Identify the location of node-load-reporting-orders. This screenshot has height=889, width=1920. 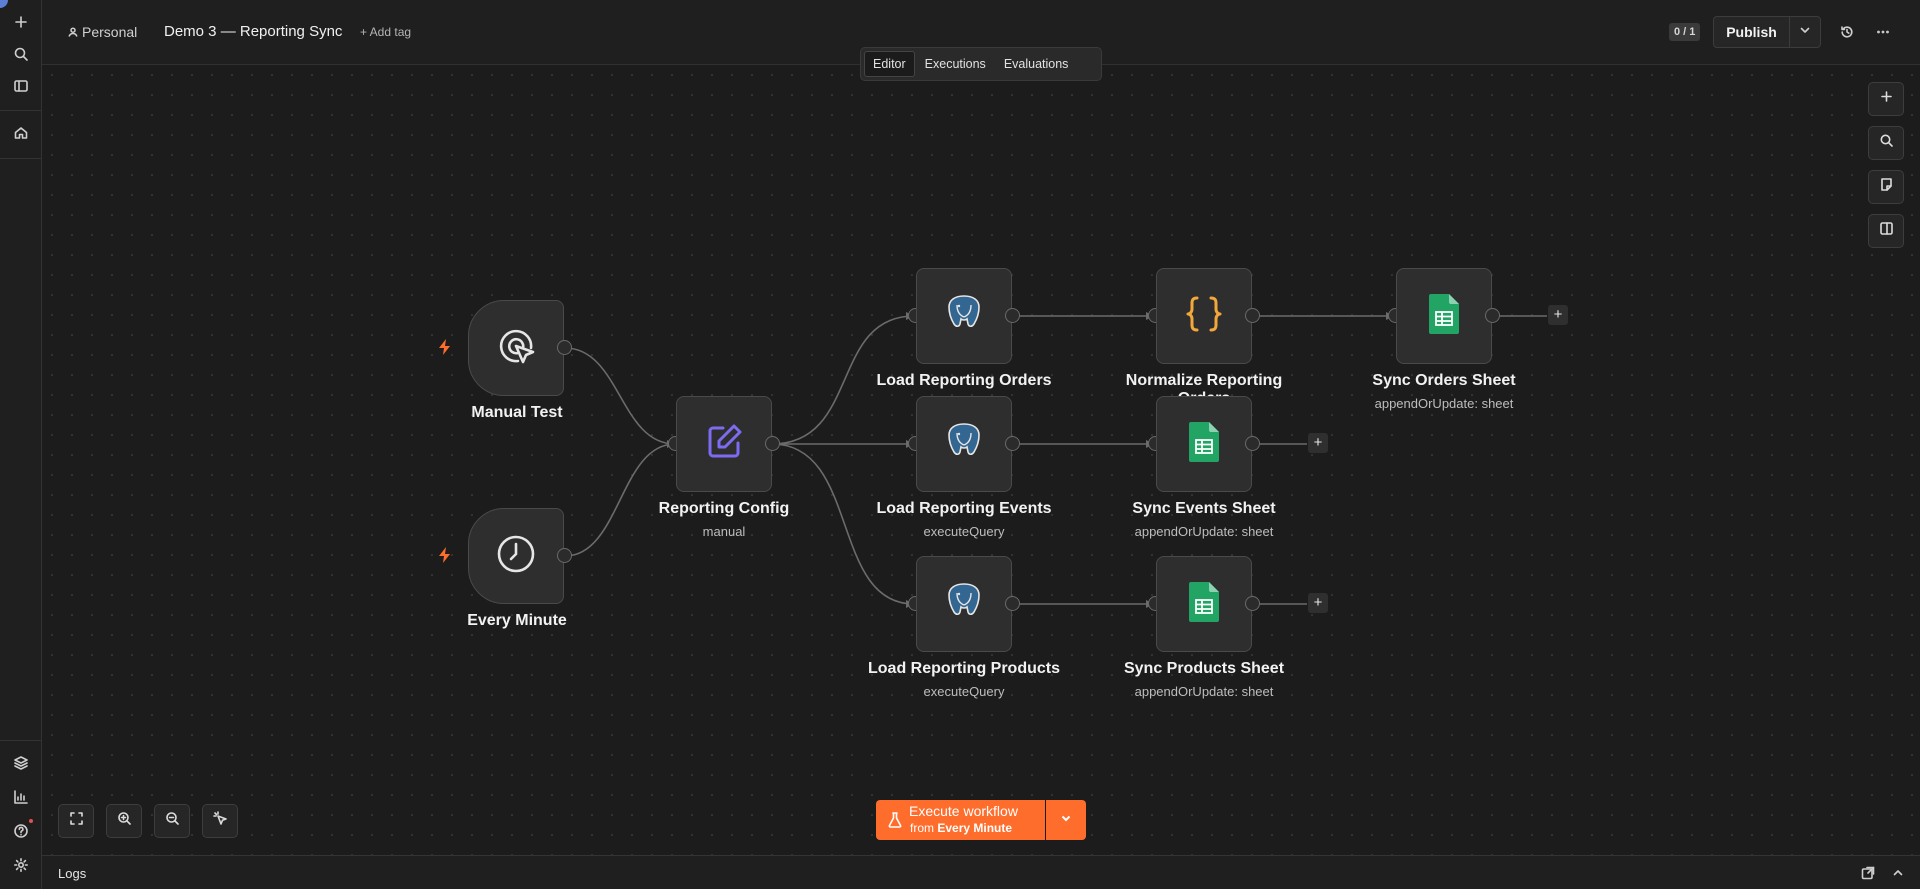
(964, 316).